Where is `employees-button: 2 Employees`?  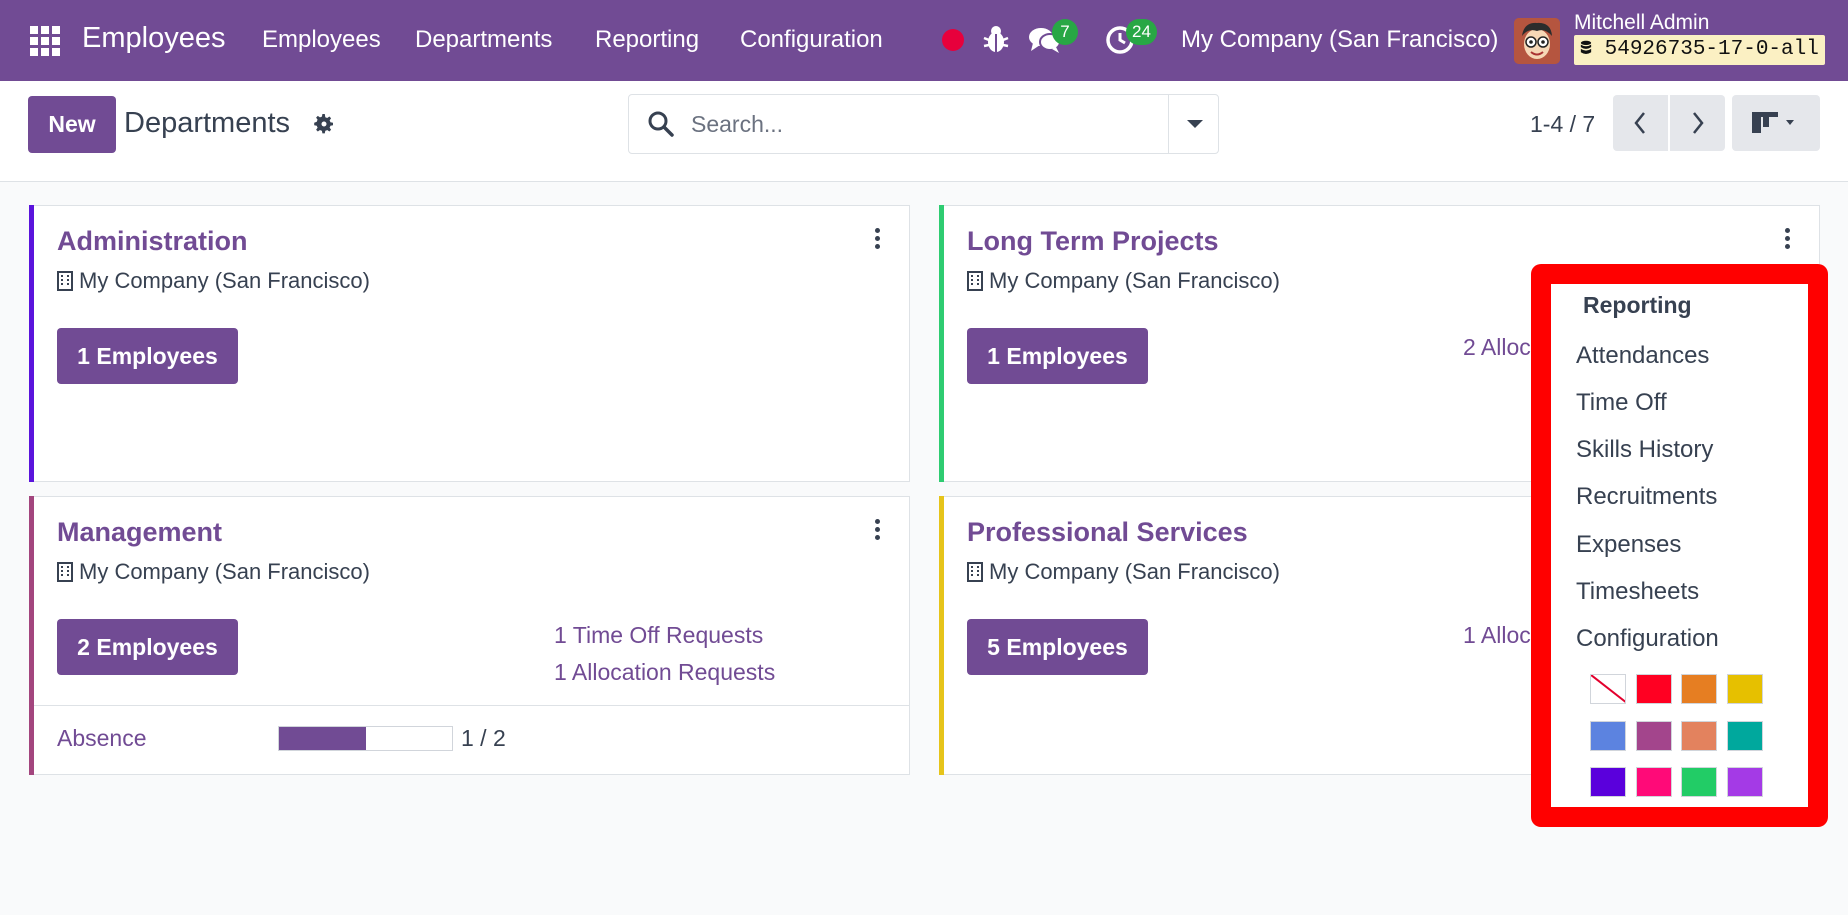
employees-button: 2 Employees is located at coordinates (147, 647).